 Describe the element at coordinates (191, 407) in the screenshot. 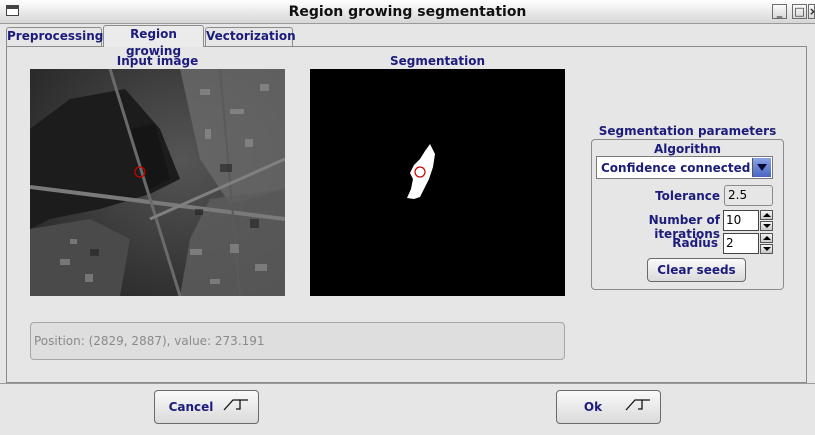

I see `cancel-button-label: Cancel` at that location.